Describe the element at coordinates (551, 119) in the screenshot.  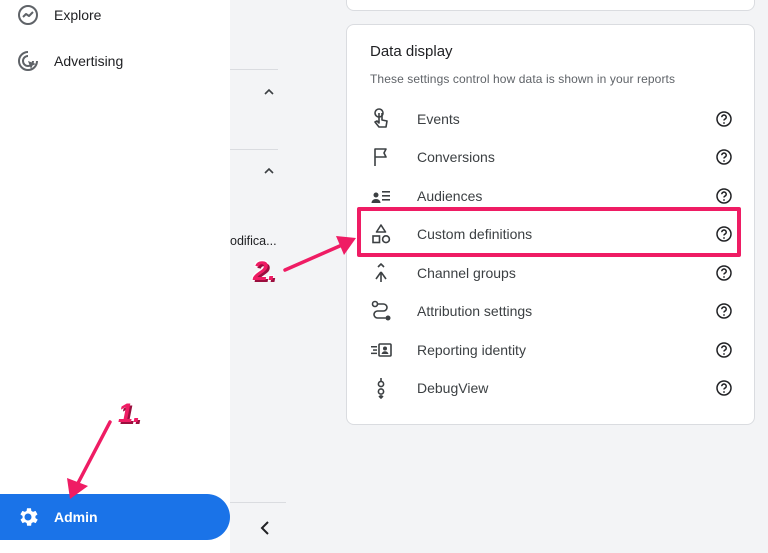
I see `row-events: Events` at that location.